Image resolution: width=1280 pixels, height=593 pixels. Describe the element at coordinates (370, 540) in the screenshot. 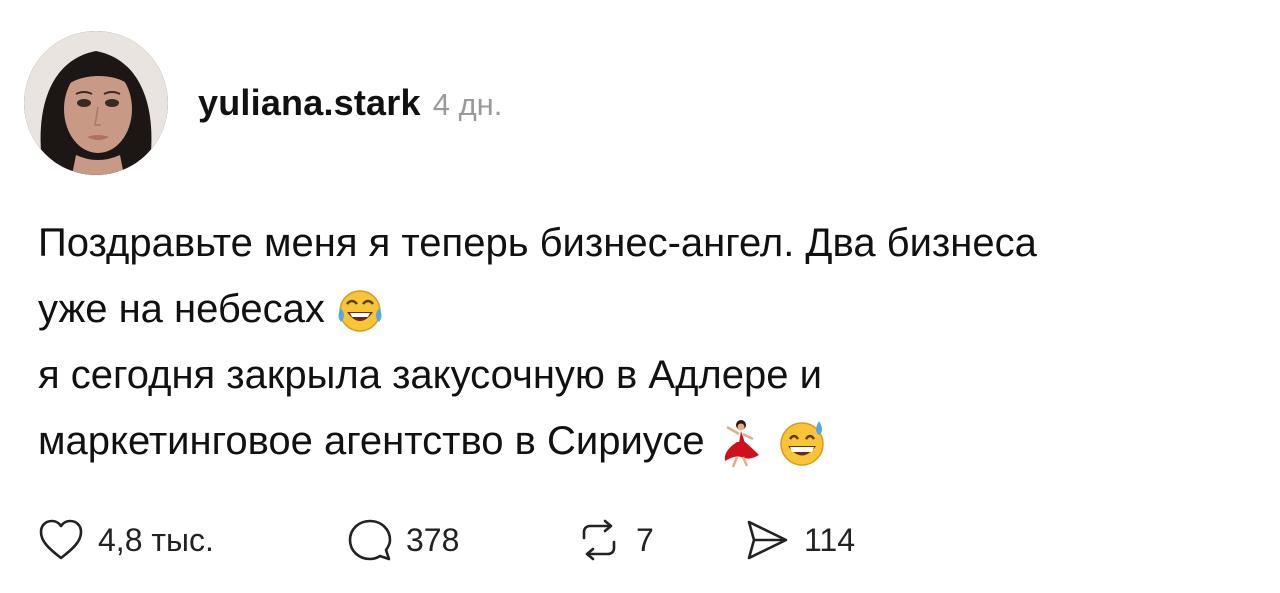

I see `comment-bubble-icon` at that location.